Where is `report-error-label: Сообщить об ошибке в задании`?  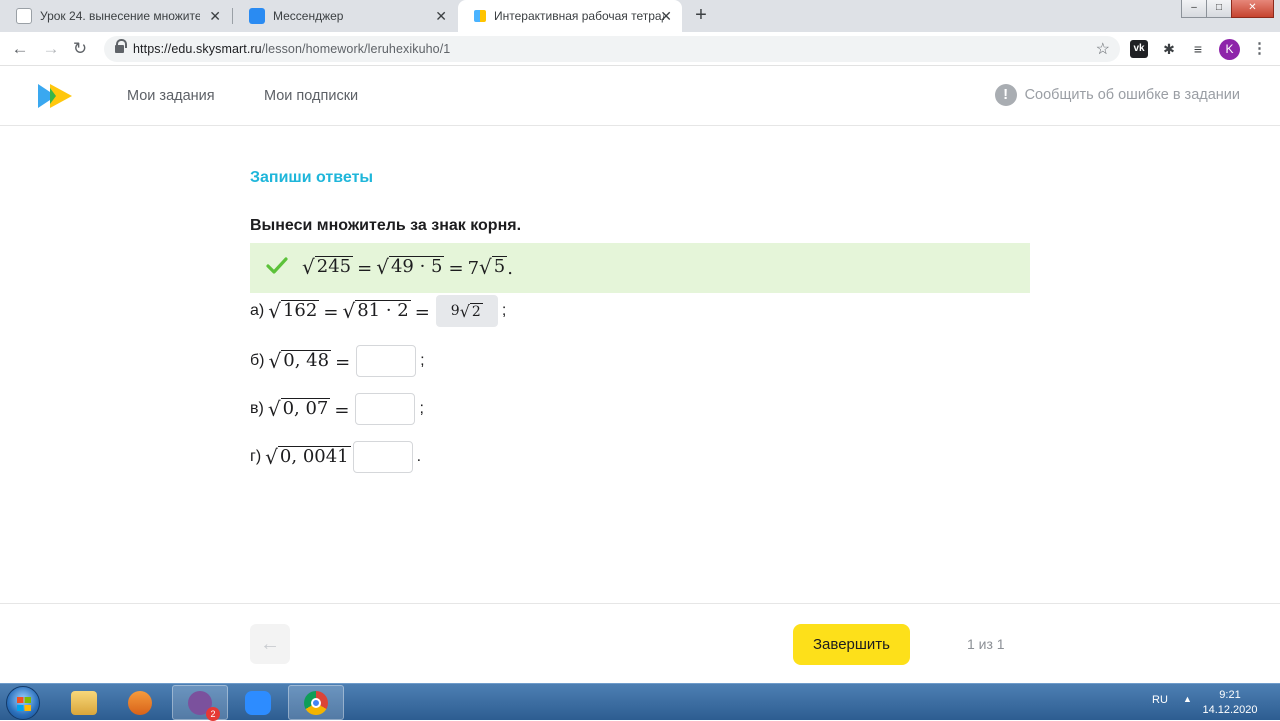
report-error-label: Сообщить об ошибке в задании is located at coordinates (1132, 95).